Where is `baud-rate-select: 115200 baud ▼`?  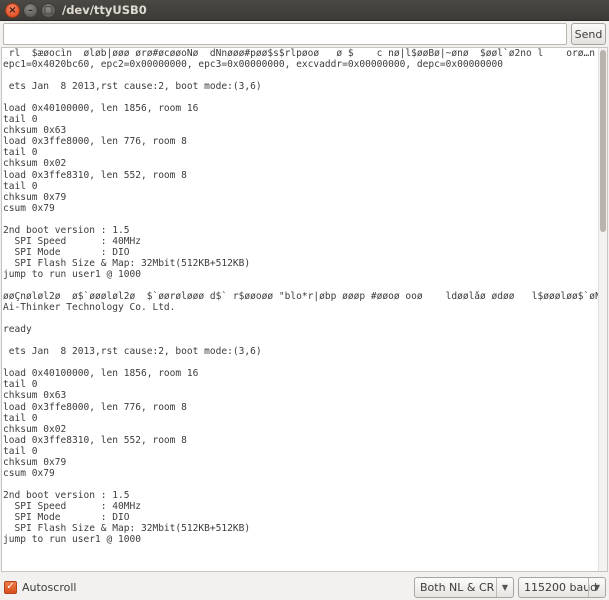 baud-rate-select: 115200 baud ▼ is located at coordinates (562, 587).